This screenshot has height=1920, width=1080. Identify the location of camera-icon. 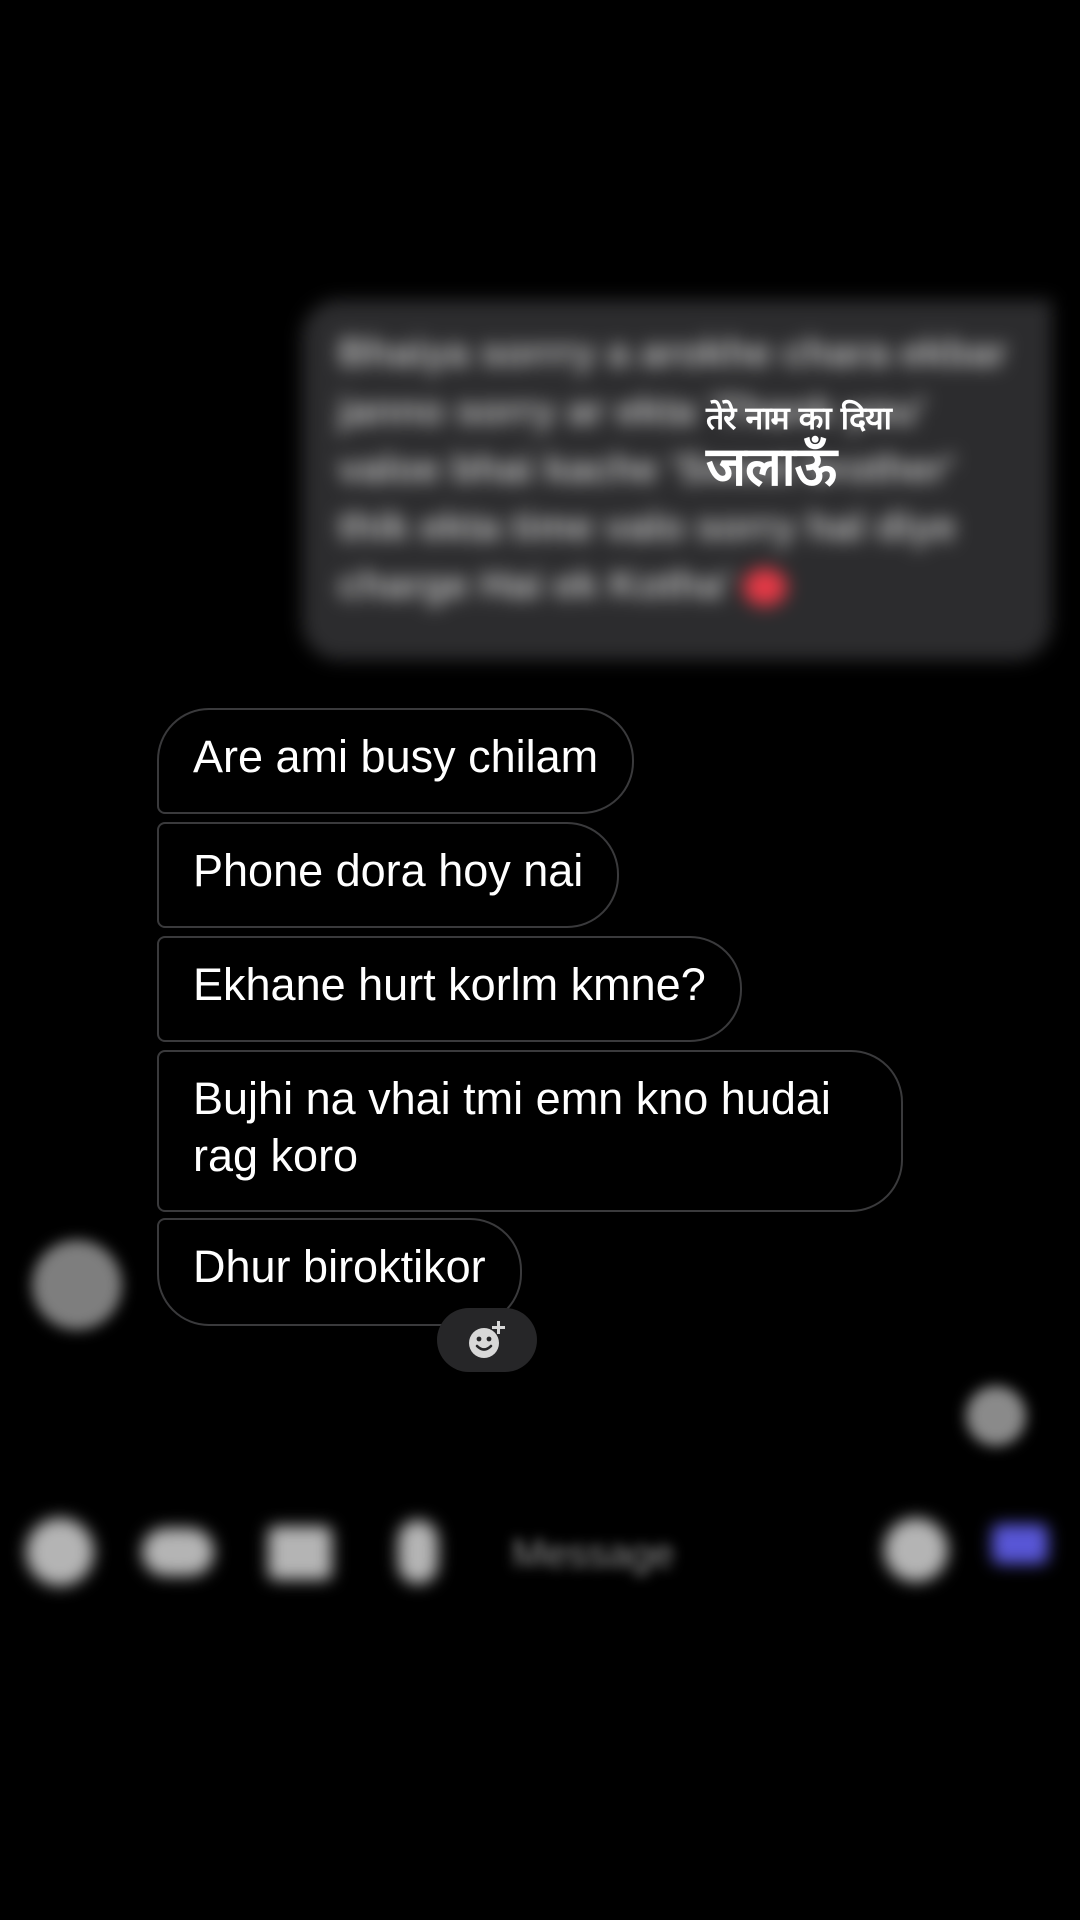
(60, 1552).